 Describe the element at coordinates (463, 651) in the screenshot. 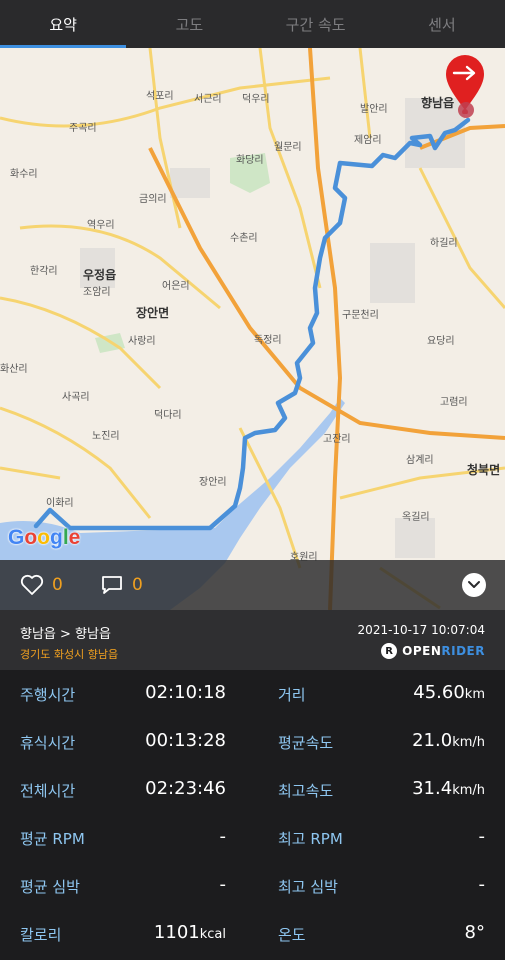

I see `brand-rider: RIDER` at that location.